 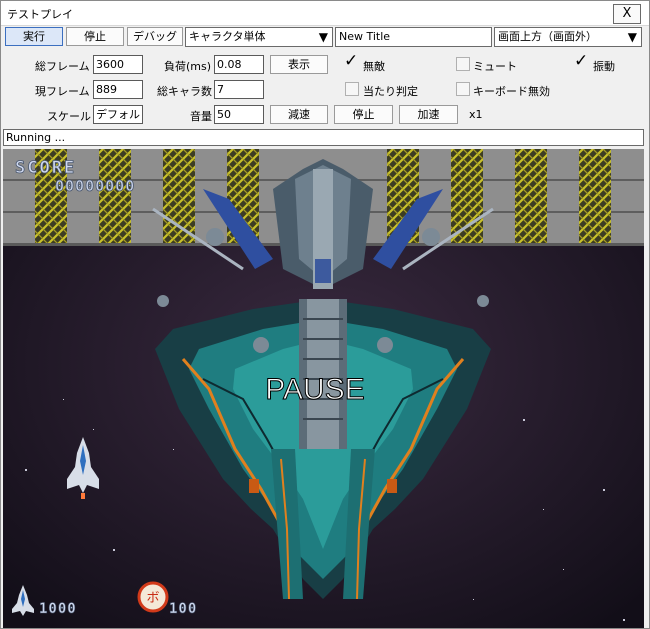 I want to click on bomb-glyph: ボ, so click(x=152, y=598).